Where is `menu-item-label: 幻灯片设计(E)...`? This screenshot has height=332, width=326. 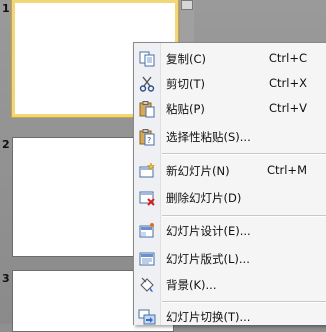
menu-item-label: 幻灯片设计(E)... is located at coordinates (208, 231).